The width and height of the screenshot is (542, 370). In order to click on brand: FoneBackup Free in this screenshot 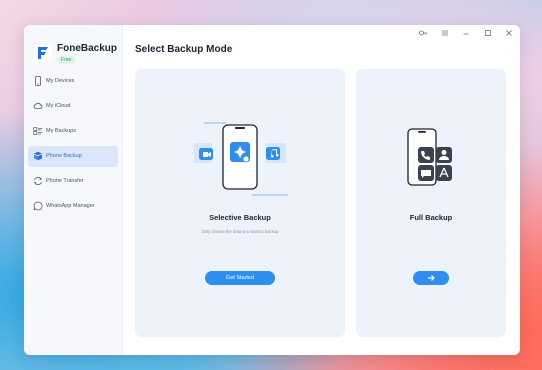, I will do `click(77, 55)`.